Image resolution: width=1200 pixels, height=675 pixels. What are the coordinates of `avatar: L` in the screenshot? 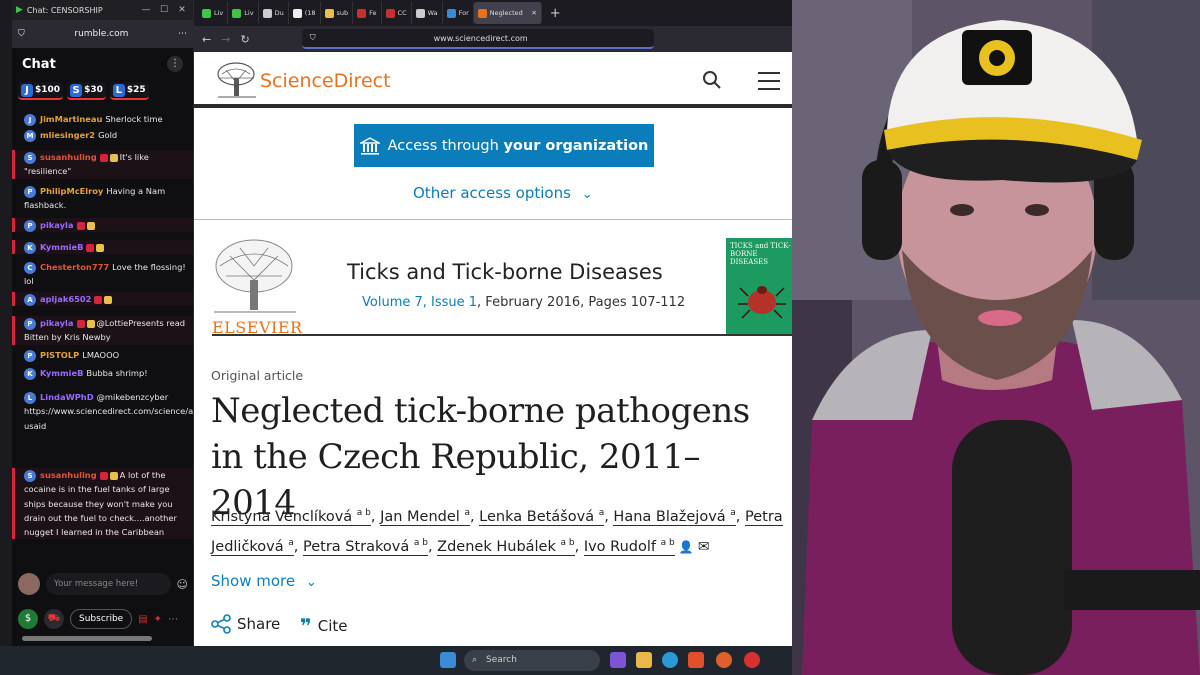 It's located at (30, 397).